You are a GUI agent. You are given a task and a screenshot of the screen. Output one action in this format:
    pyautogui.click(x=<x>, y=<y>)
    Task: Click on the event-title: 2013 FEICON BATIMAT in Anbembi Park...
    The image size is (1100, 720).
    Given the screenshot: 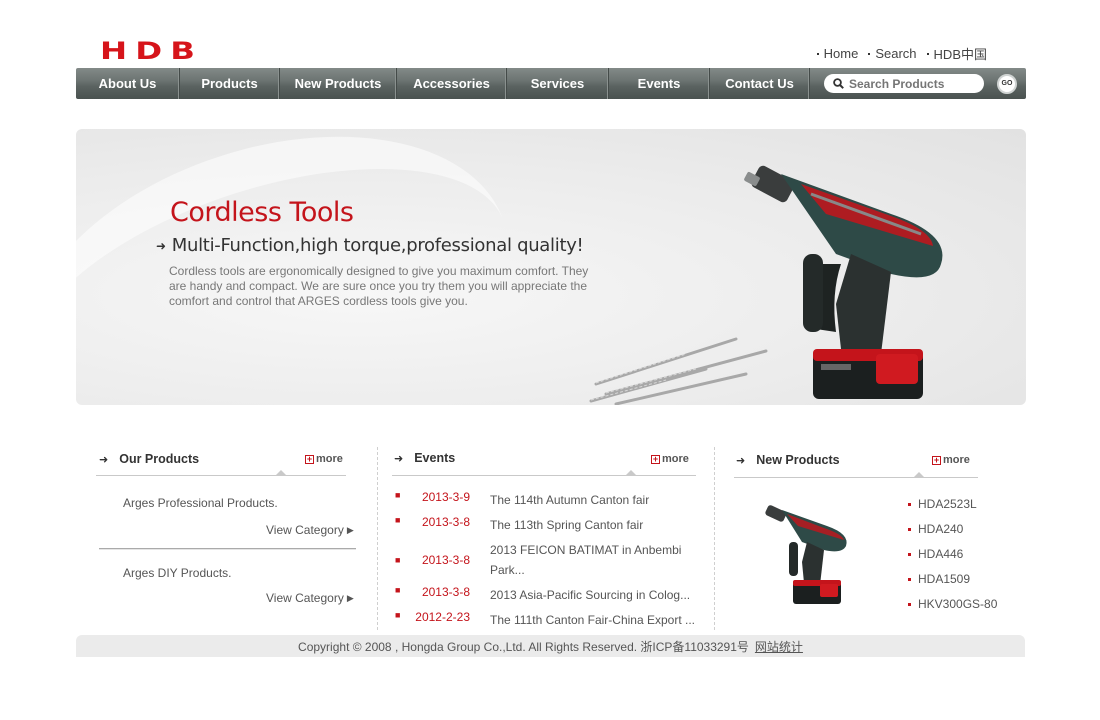 What is the action you would take?
    pyautogui.click(x=595, y=560)
    